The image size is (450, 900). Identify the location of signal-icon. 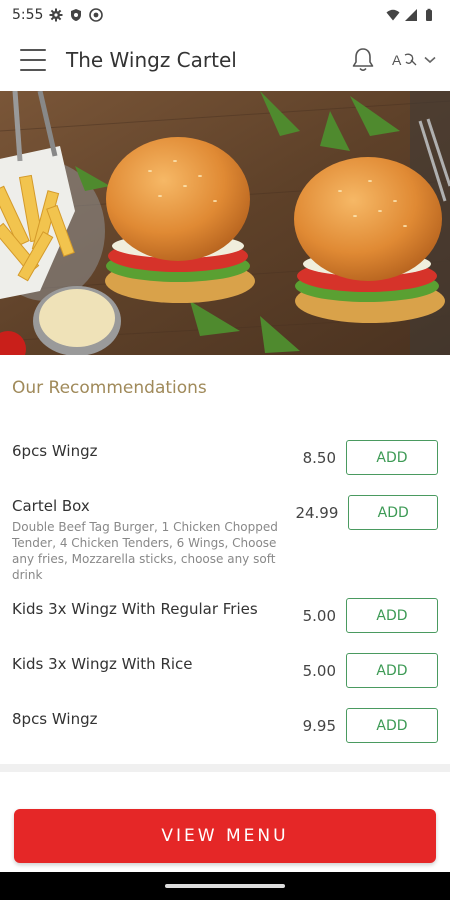
(411, 15).